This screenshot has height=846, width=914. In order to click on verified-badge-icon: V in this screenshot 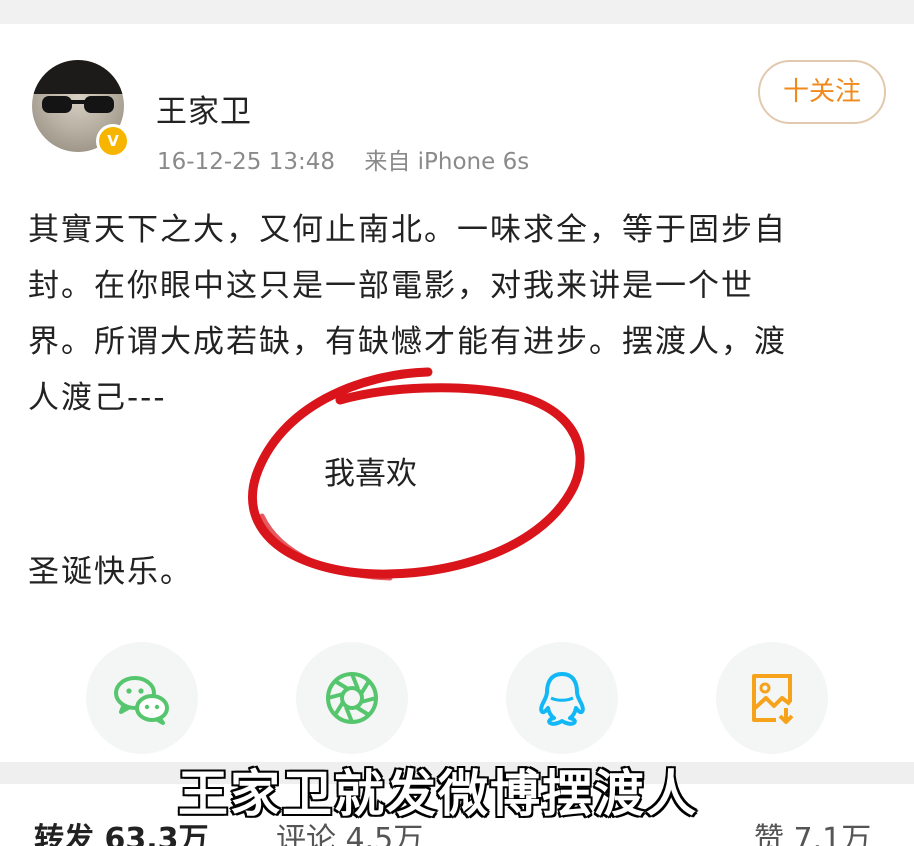, I will do `click(113, 141)`.